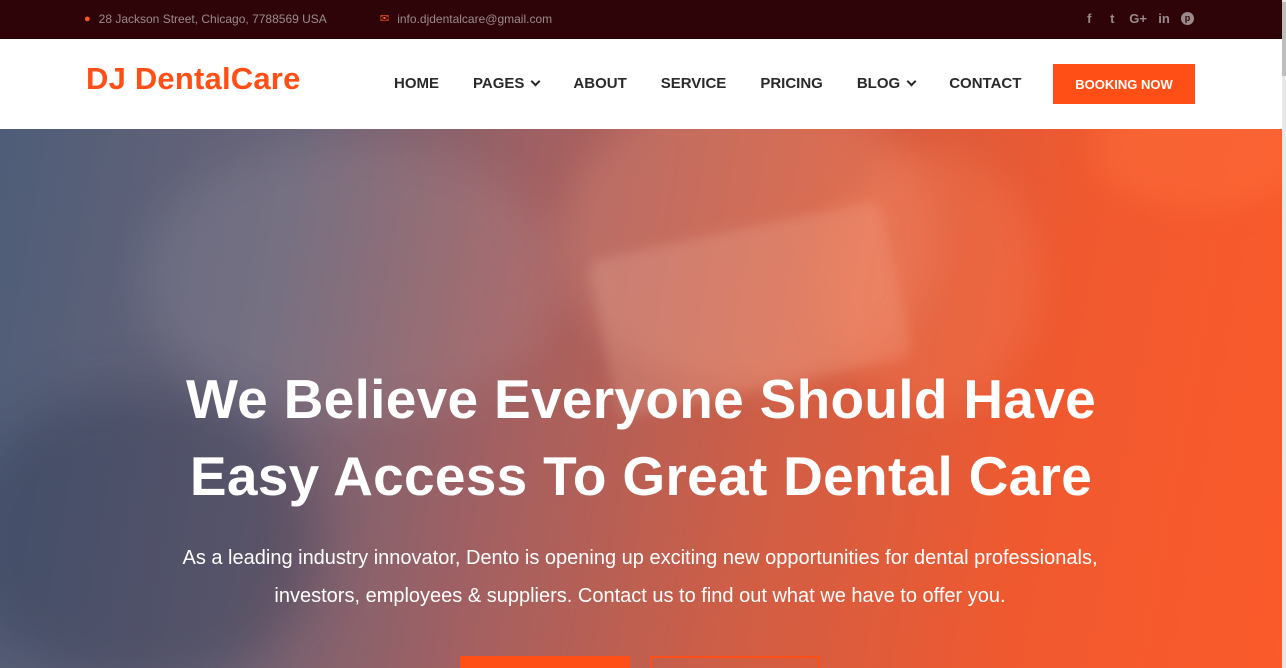 The width and height of the screenshot is (1286, 668). Describe the element at coordinates (1089, 19) in the screenshot. I see `facebook-icon: f` at that location.